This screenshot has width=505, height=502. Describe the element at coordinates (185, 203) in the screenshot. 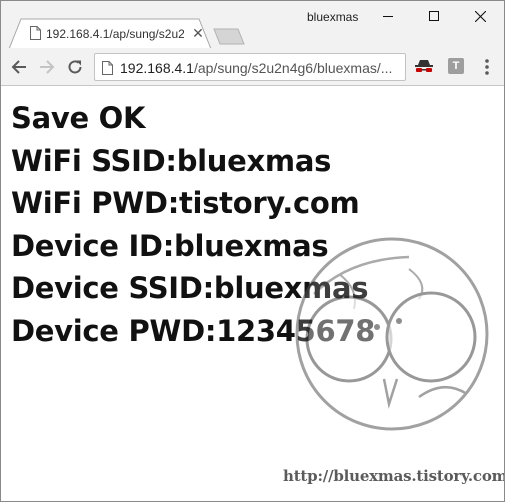

I see `wifi-pwd-text: WiFi PWD:tistory.com` at that location.